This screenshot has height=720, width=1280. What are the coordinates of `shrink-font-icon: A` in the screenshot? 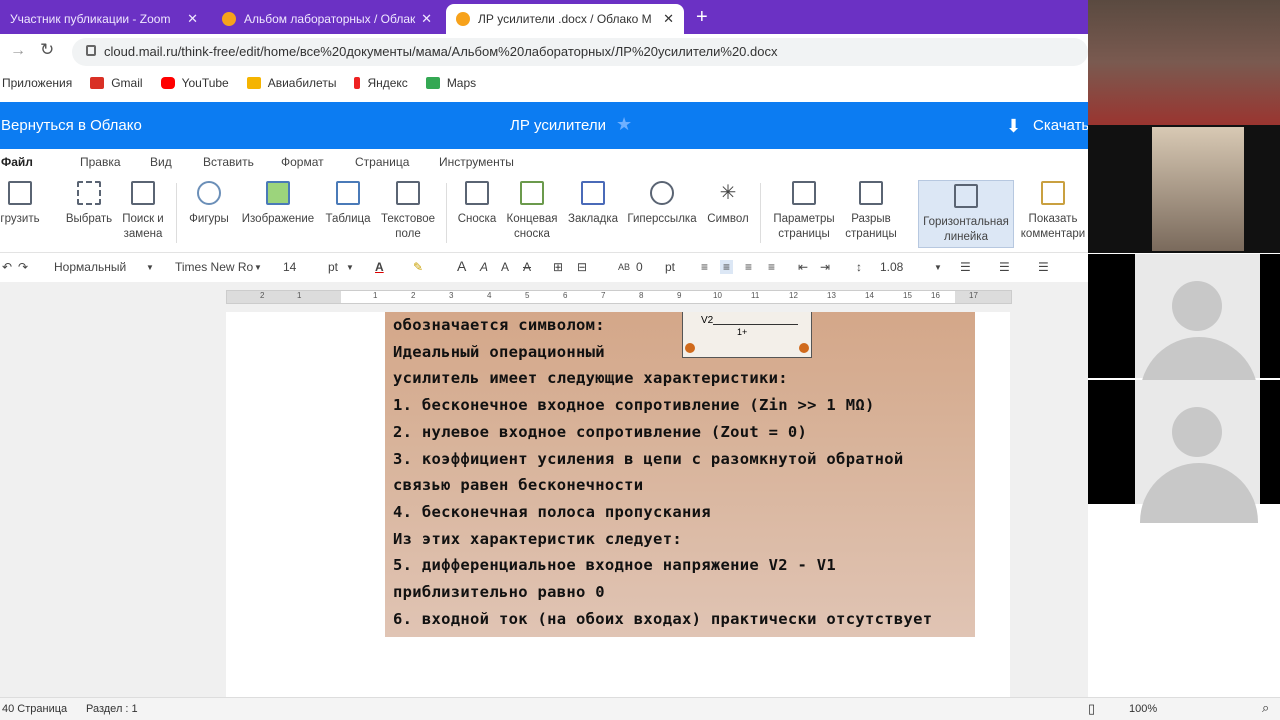 It's located at (484, 267).